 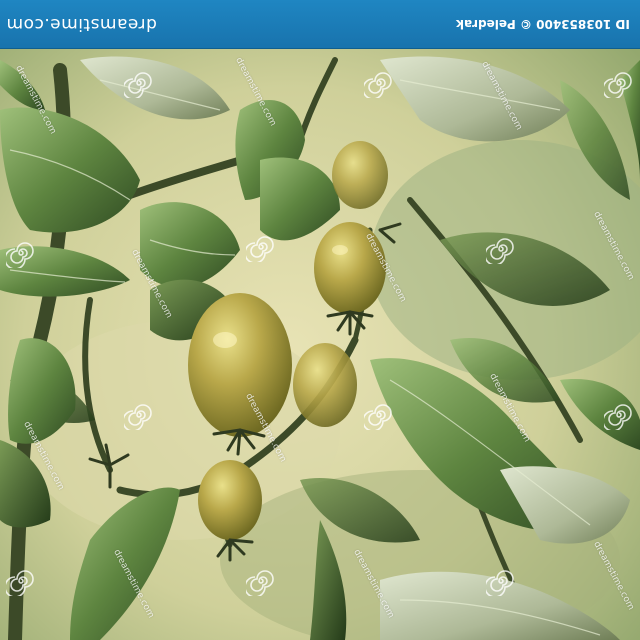 I want to click on watermark-banner: dreamstime.com ID 103853400 © Peledrak, so click(x=320, y=24).